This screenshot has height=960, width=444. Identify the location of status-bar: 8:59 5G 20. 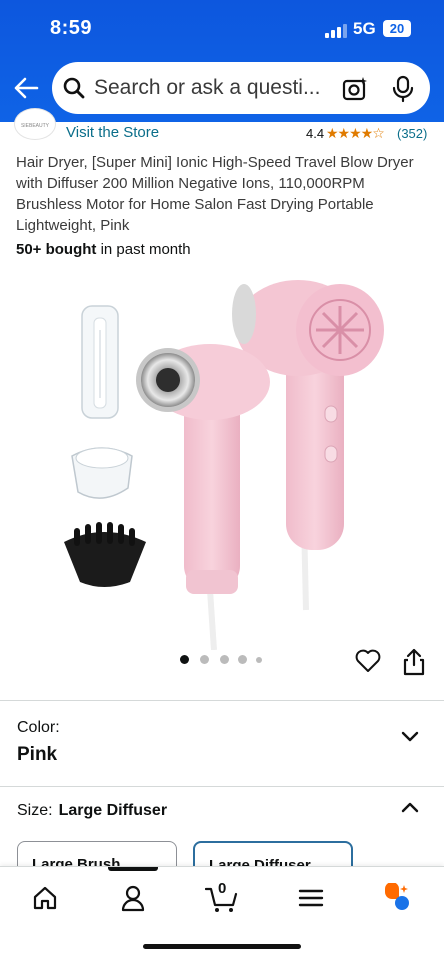
(222, 28).